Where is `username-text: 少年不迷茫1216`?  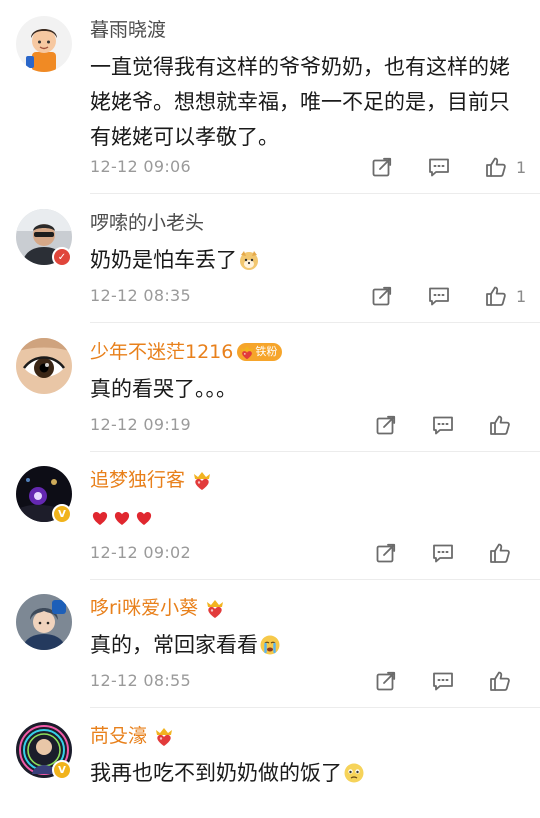 username-text: 少年不迷茫1216 is located at coordinates (161, 352).